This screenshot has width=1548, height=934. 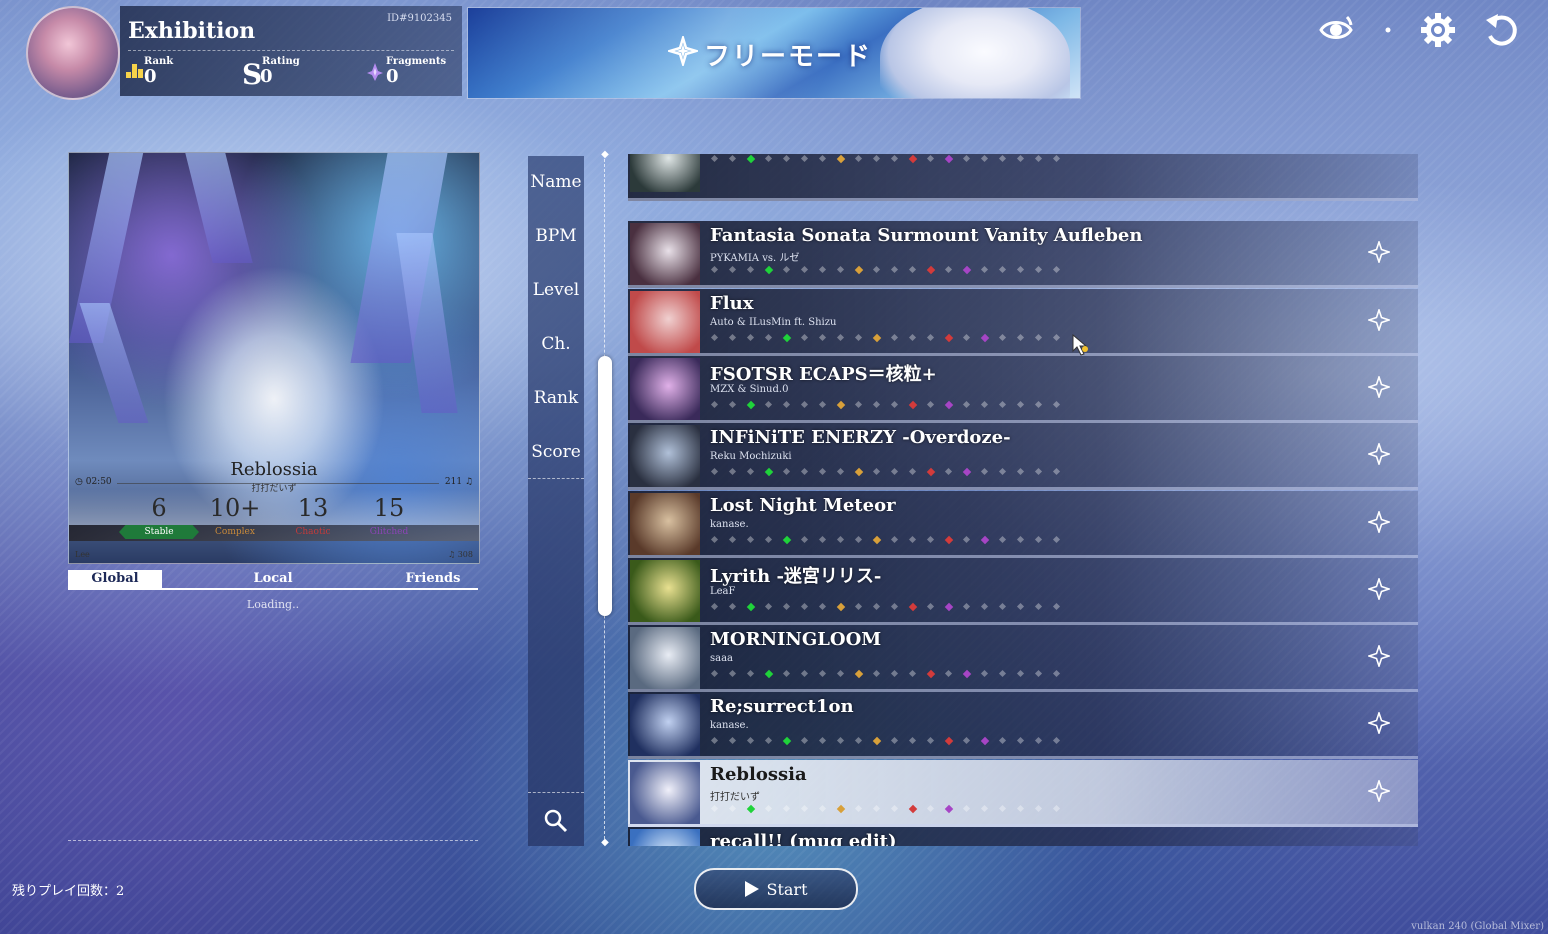 What do you see at coordinates (73, 53) in the screenshot?
I see `avatar` at bounding box center [73, 53].